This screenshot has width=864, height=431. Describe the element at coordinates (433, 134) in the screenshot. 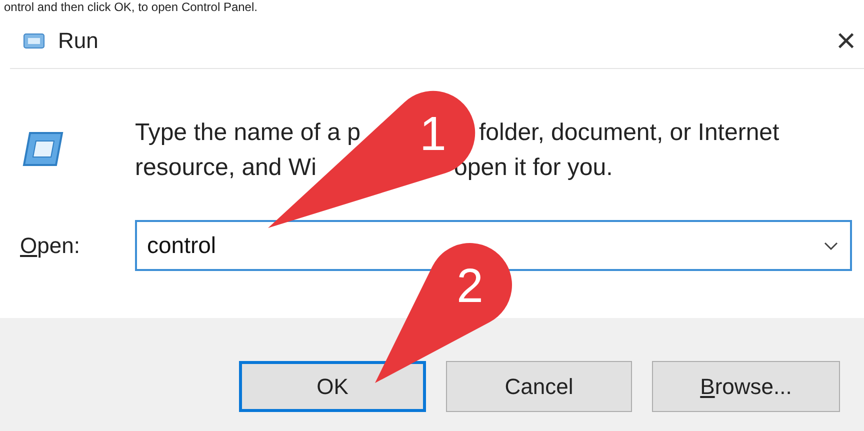

I see `step-number: 1` at that location.